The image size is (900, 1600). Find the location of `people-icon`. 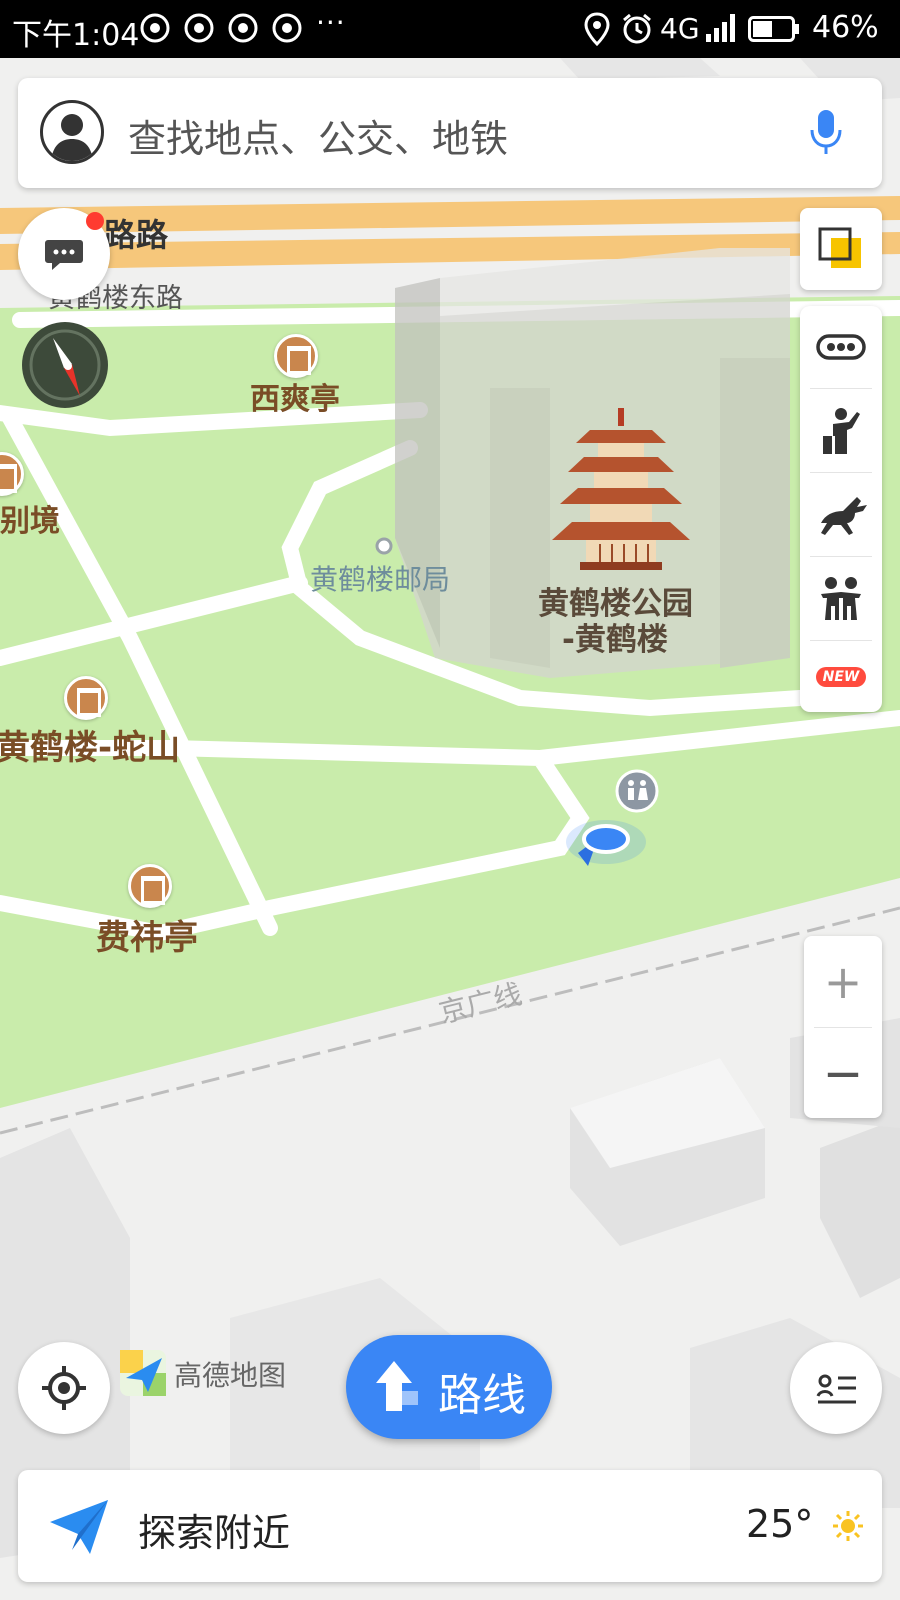

people-icon is located at coordinates (841, 598).